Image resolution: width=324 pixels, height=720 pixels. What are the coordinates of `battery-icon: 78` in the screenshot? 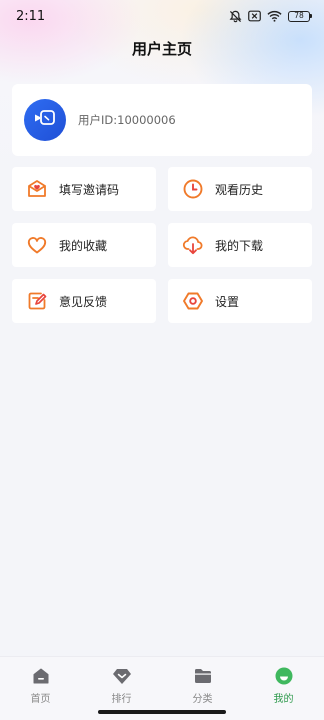 It's located at (300, 16).